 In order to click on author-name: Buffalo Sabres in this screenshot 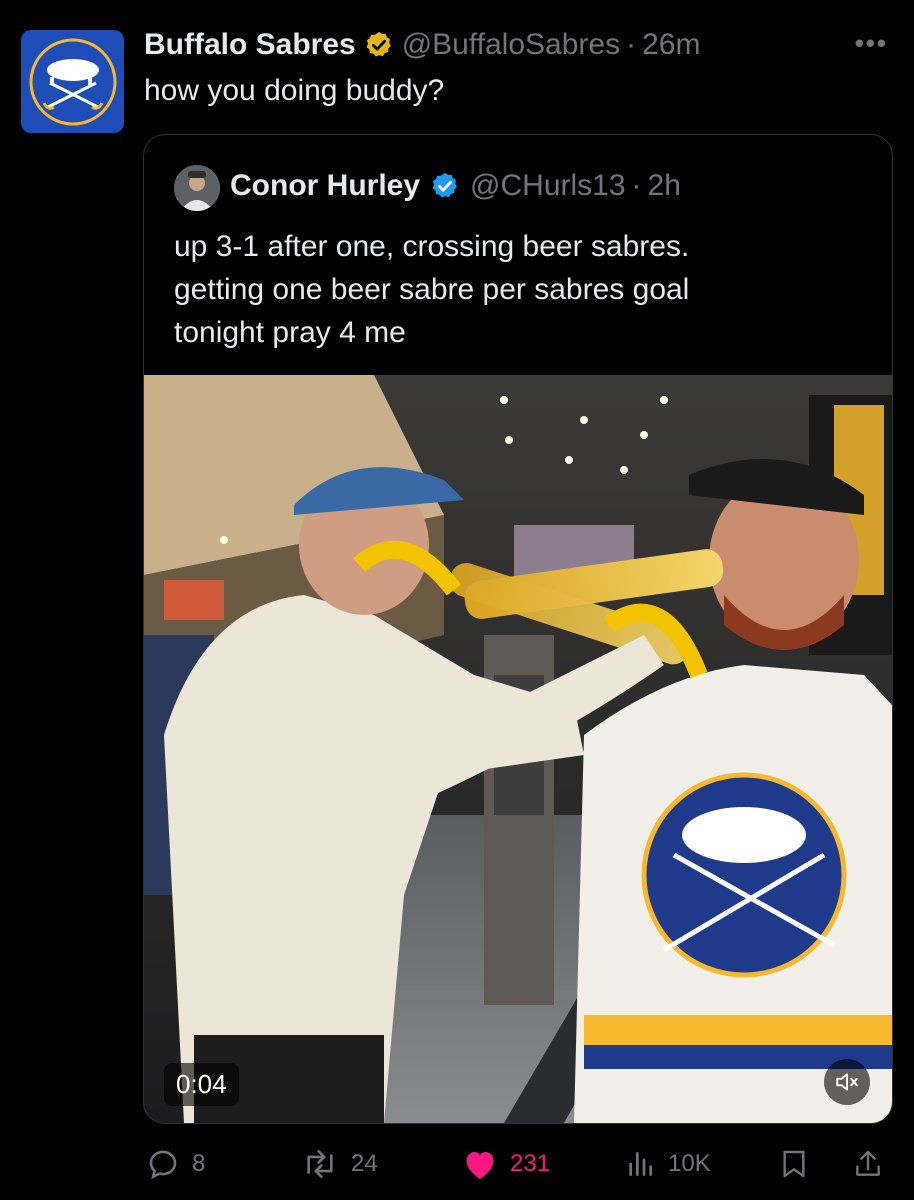, I will do `click(250, 45)`.